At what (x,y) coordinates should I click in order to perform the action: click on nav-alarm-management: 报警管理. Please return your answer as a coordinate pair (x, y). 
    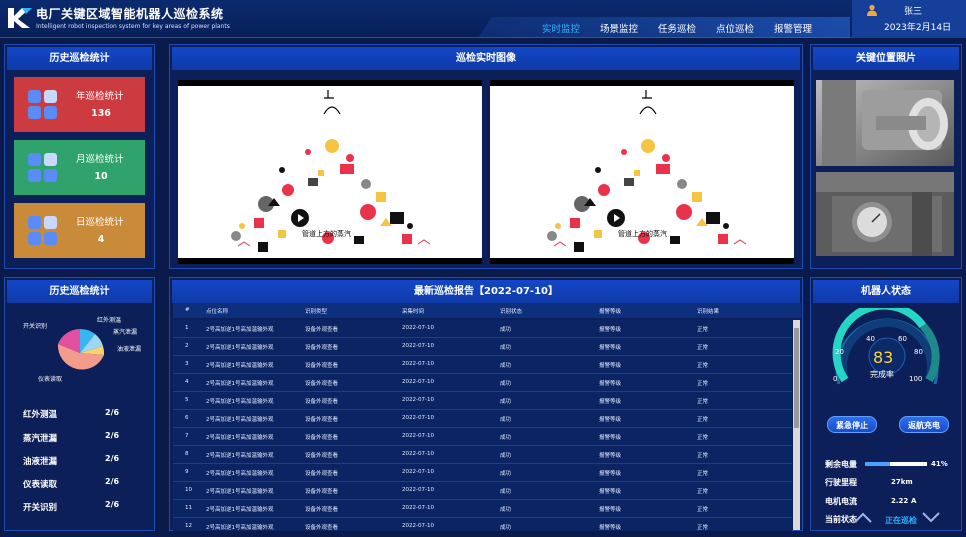
    Looking at the image, I should click on (793, 28).